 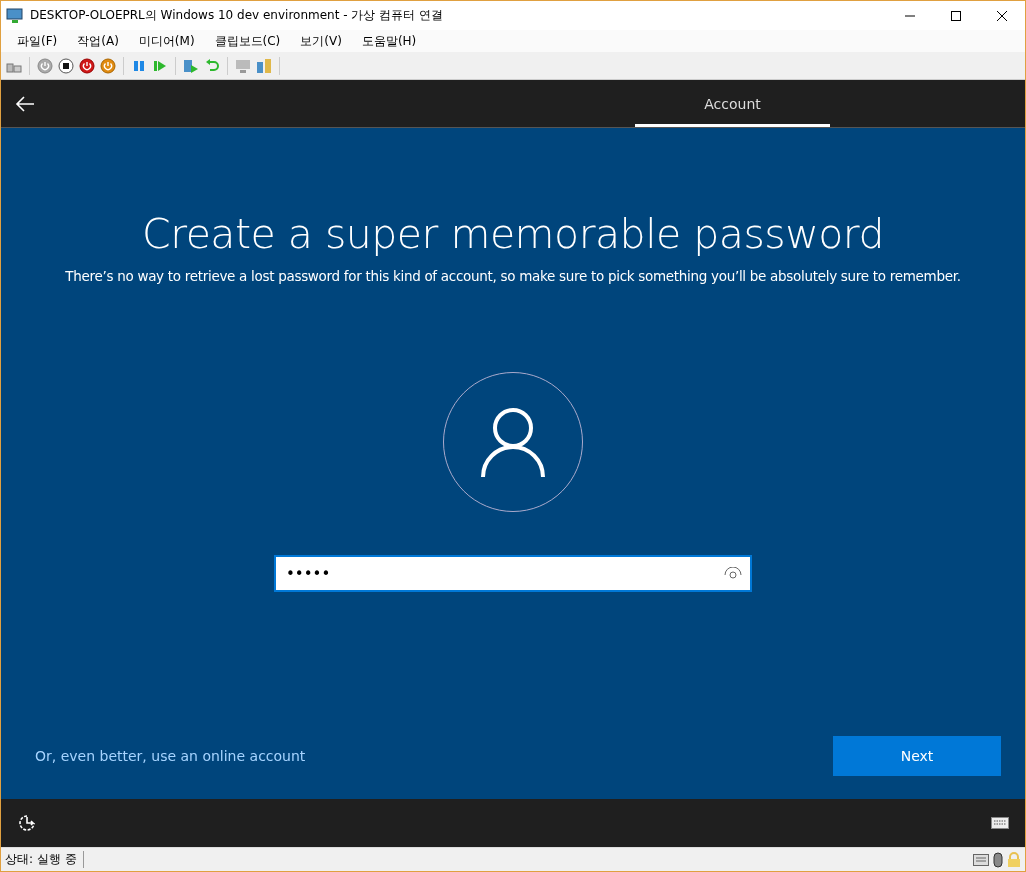 I want to click on back-arrow-icon, so click(x=25, y=103).